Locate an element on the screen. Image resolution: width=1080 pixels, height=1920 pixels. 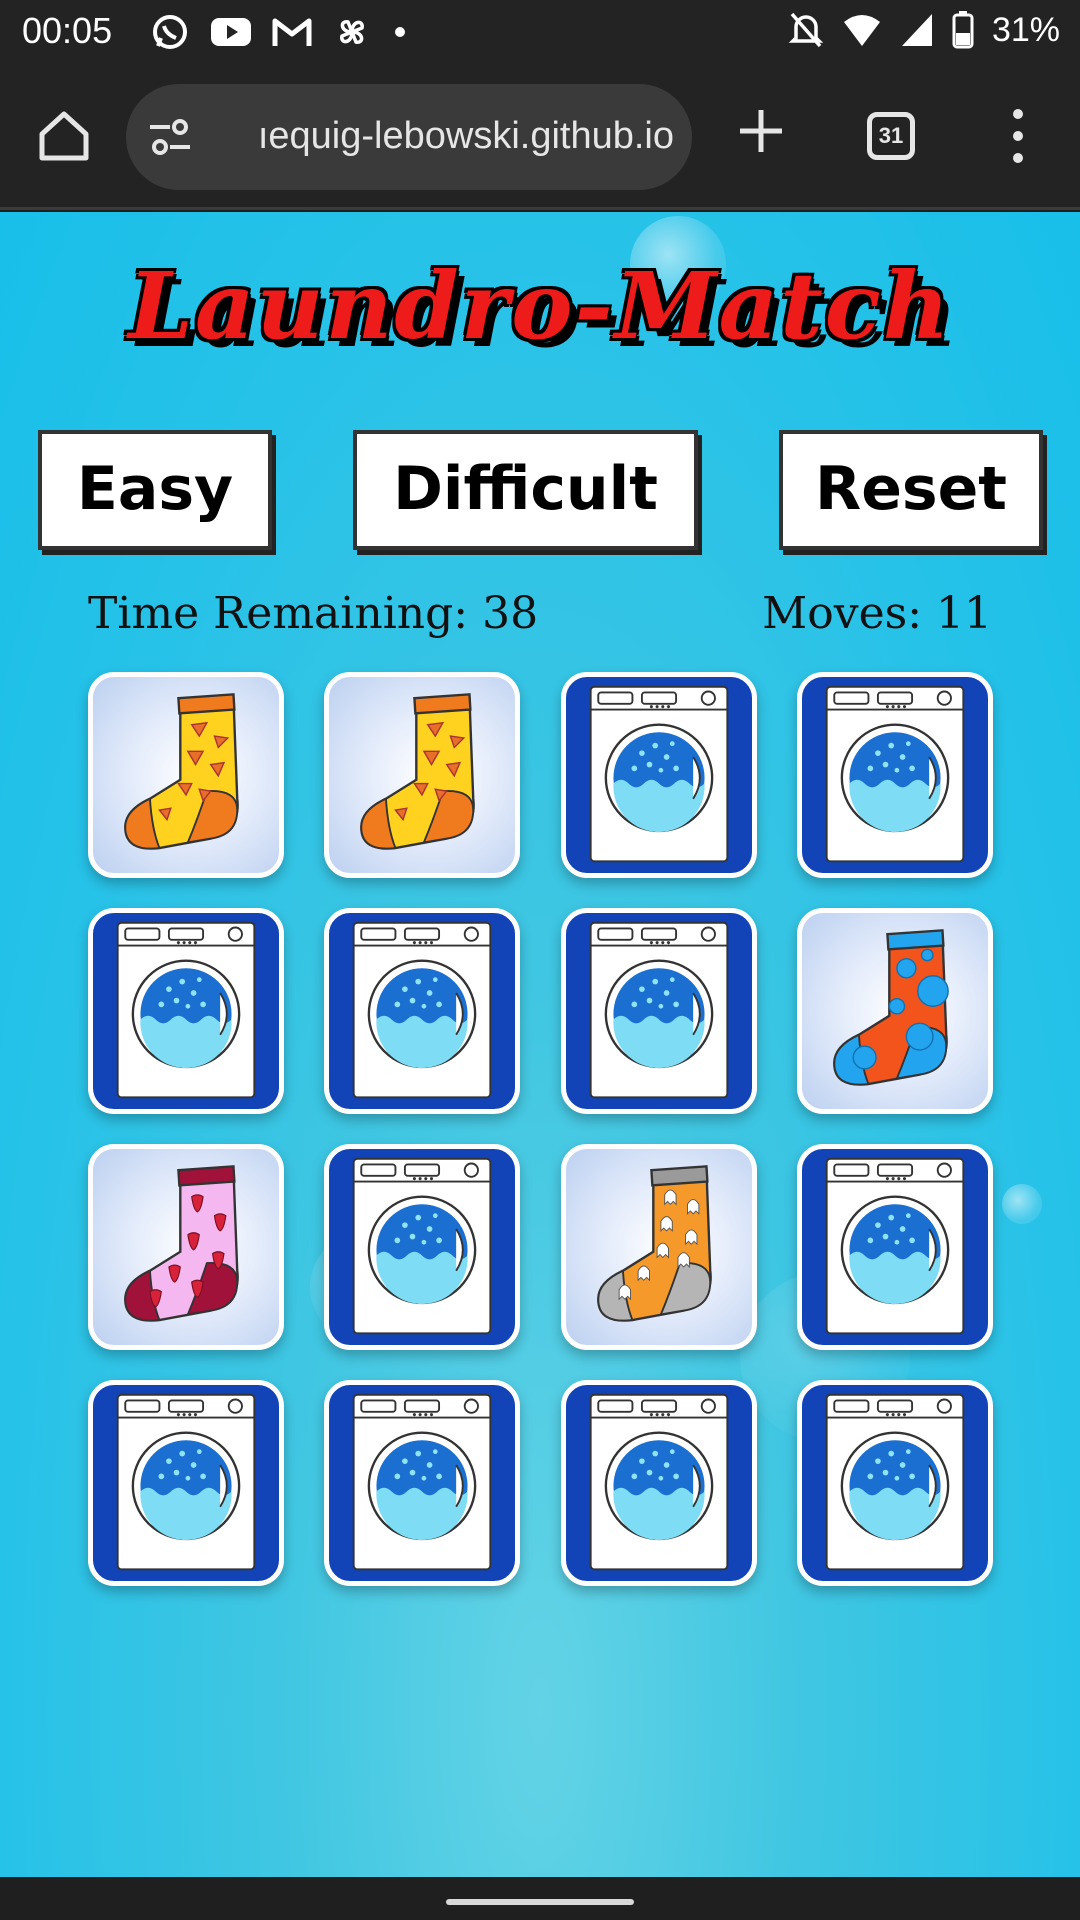
signal-icon is located at coordinates (916, 30).